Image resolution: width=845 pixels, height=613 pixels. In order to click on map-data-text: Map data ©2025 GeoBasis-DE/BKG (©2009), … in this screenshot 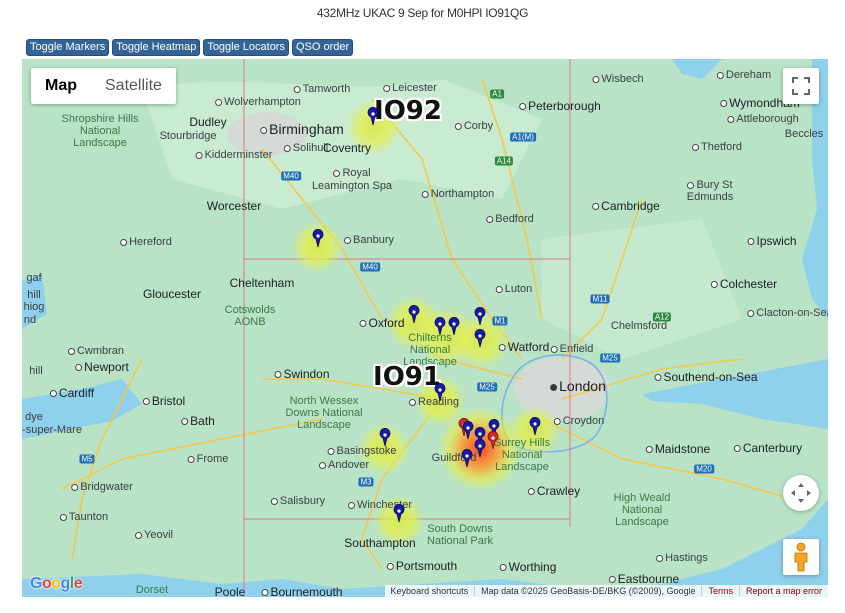, I will do `click(587, 591)`.